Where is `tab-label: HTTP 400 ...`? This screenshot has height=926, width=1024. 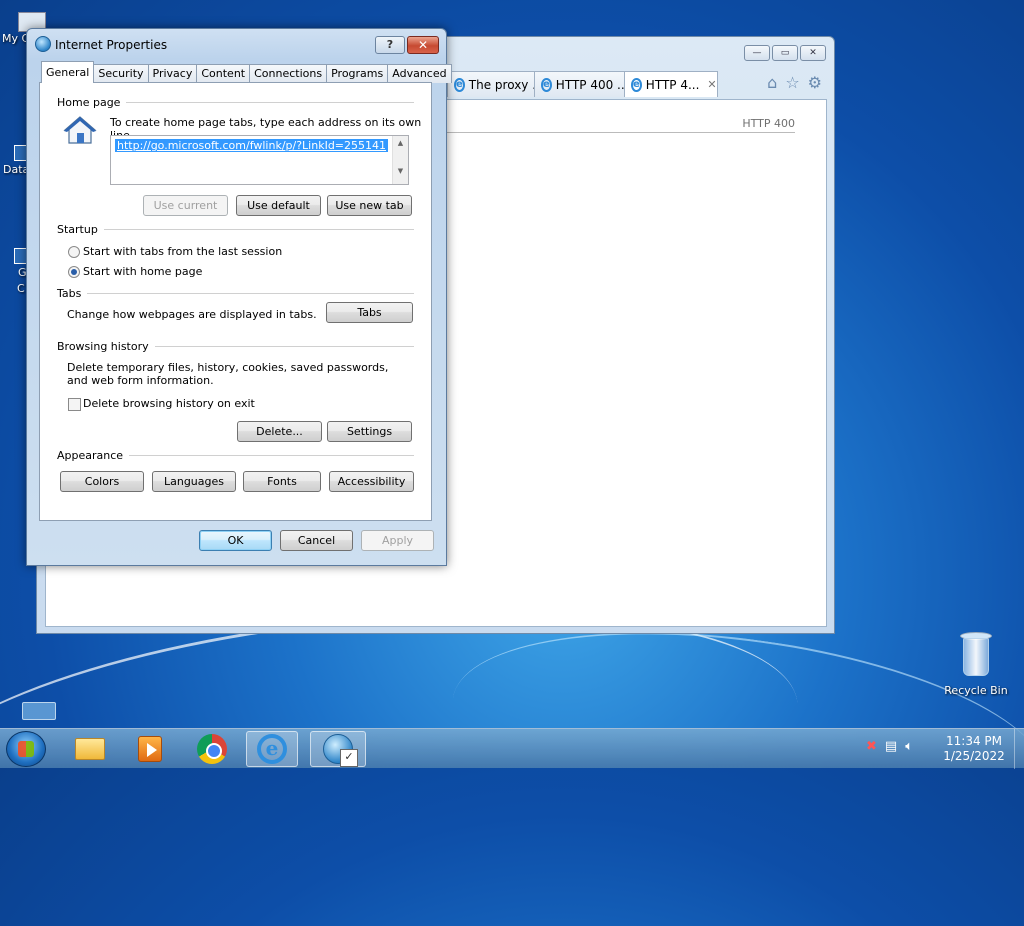
tab-label: HTTP 400 ... is located at coordinates (592, 84).